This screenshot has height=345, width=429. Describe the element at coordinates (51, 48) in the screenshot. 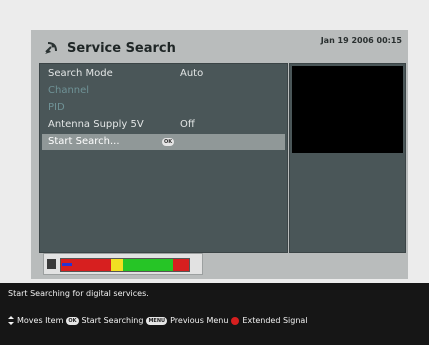

I see `satellite-dish-icon` at that location.